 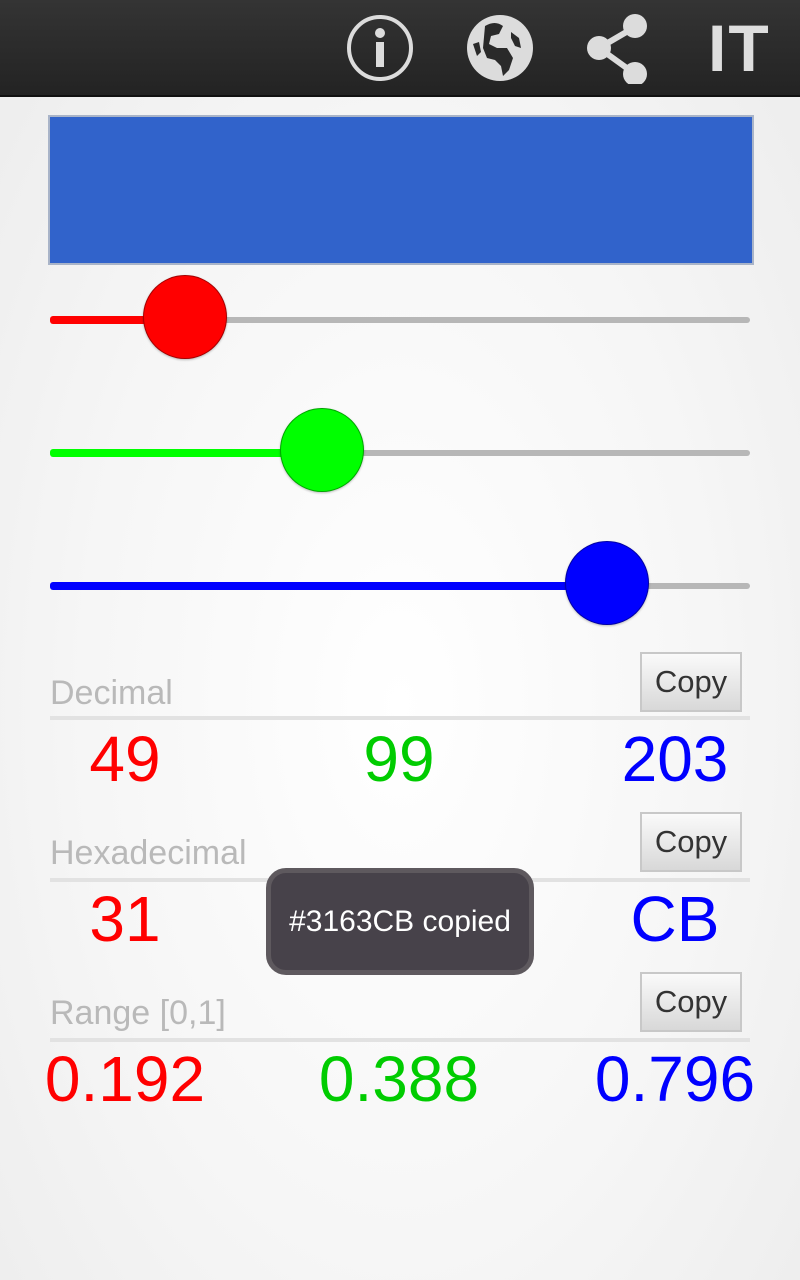 What do you see at coordinates (399, 759) in the screenshot?
I see `decimal-green-value: 99` at bounding box center [399, 759].